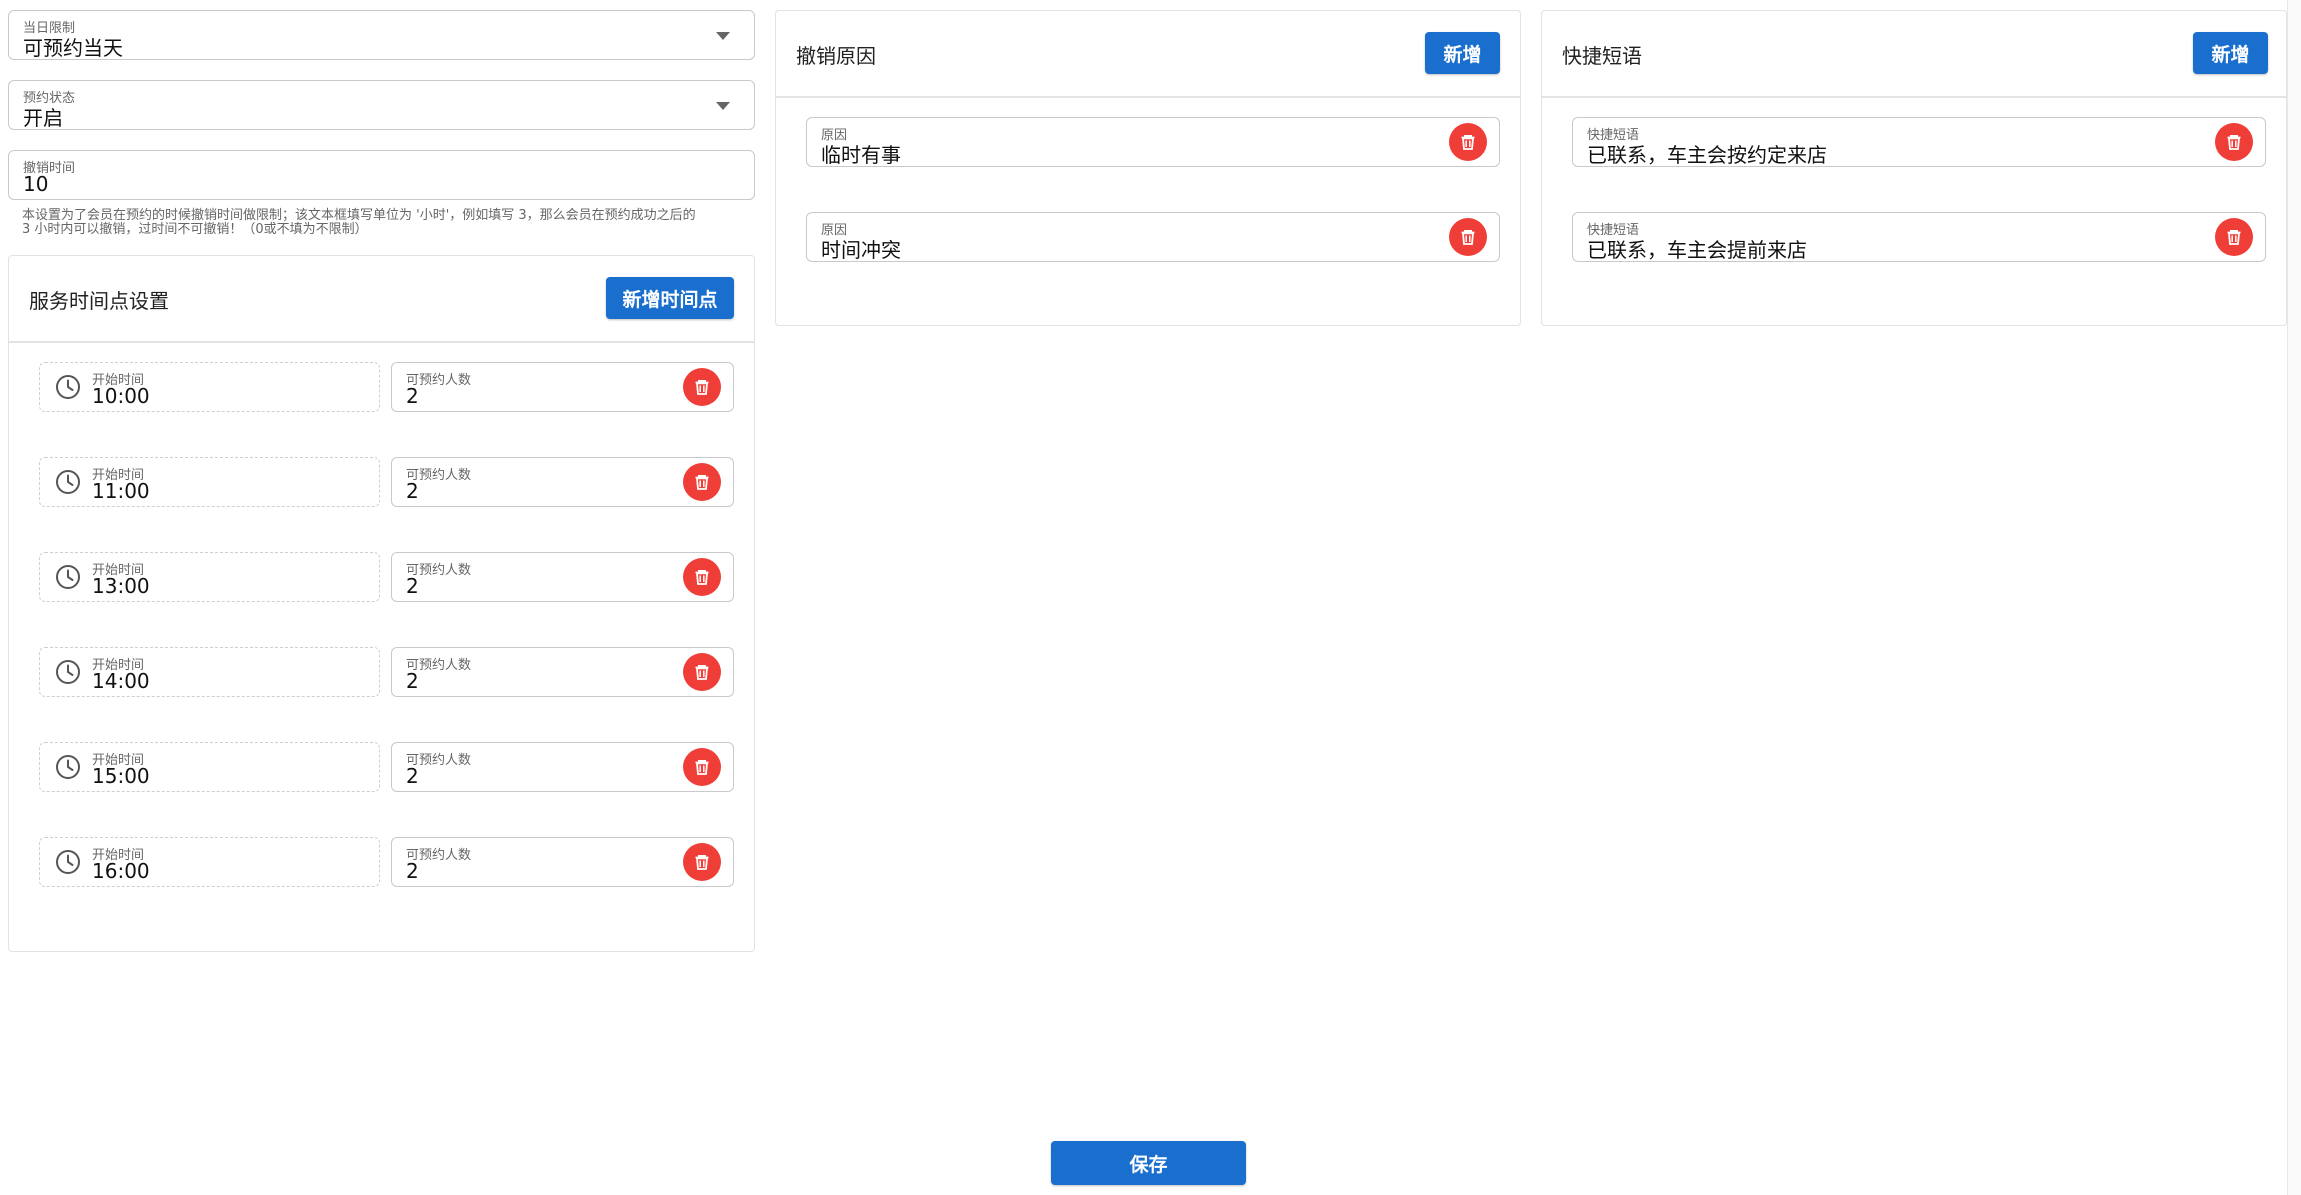 This screenshot has height=1195, width=2301. What do you see at coordinates (195, 229) in the screenshot?
I see `hint-line-2: 3 小时内可以撤销，过时间不可撤销！（0或不填为不限制）` at bounding box center [195, 229].